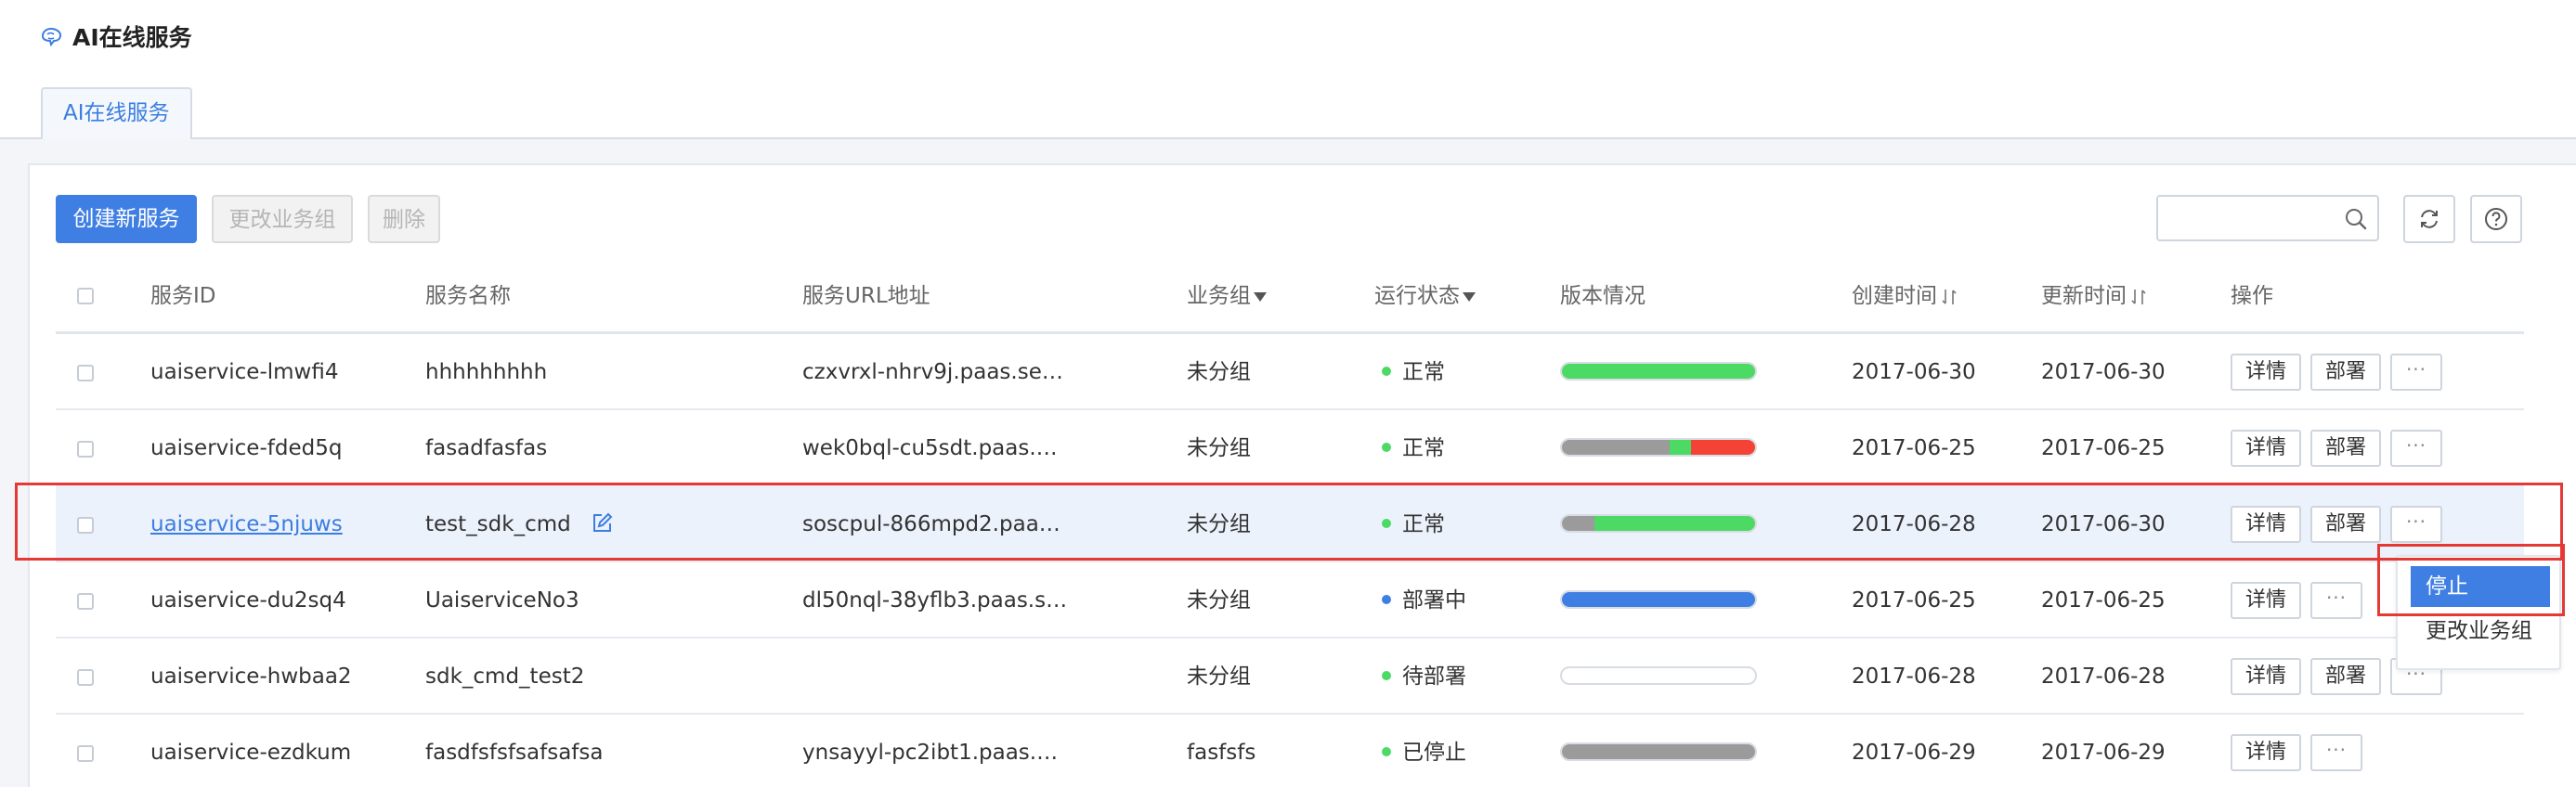 Image resolution: width=2576 pixels, height=787 pixels. What do you see at coordinates (1434, 753) in the screenshot?
I see `status-text: 已停止` at bounding box center [1434, 753].